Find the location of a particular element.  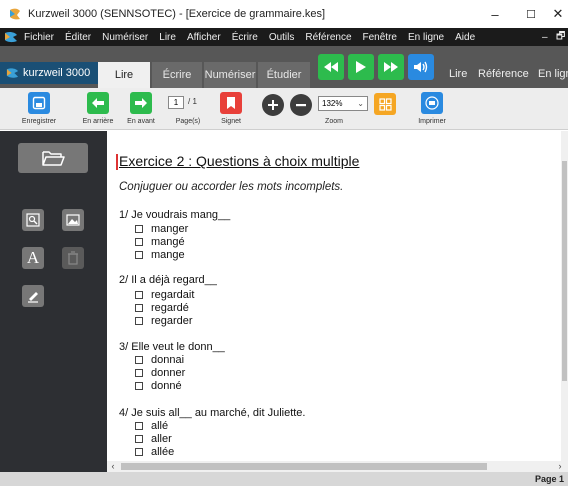

answer-option: allée is located at coordinates (154, 452).